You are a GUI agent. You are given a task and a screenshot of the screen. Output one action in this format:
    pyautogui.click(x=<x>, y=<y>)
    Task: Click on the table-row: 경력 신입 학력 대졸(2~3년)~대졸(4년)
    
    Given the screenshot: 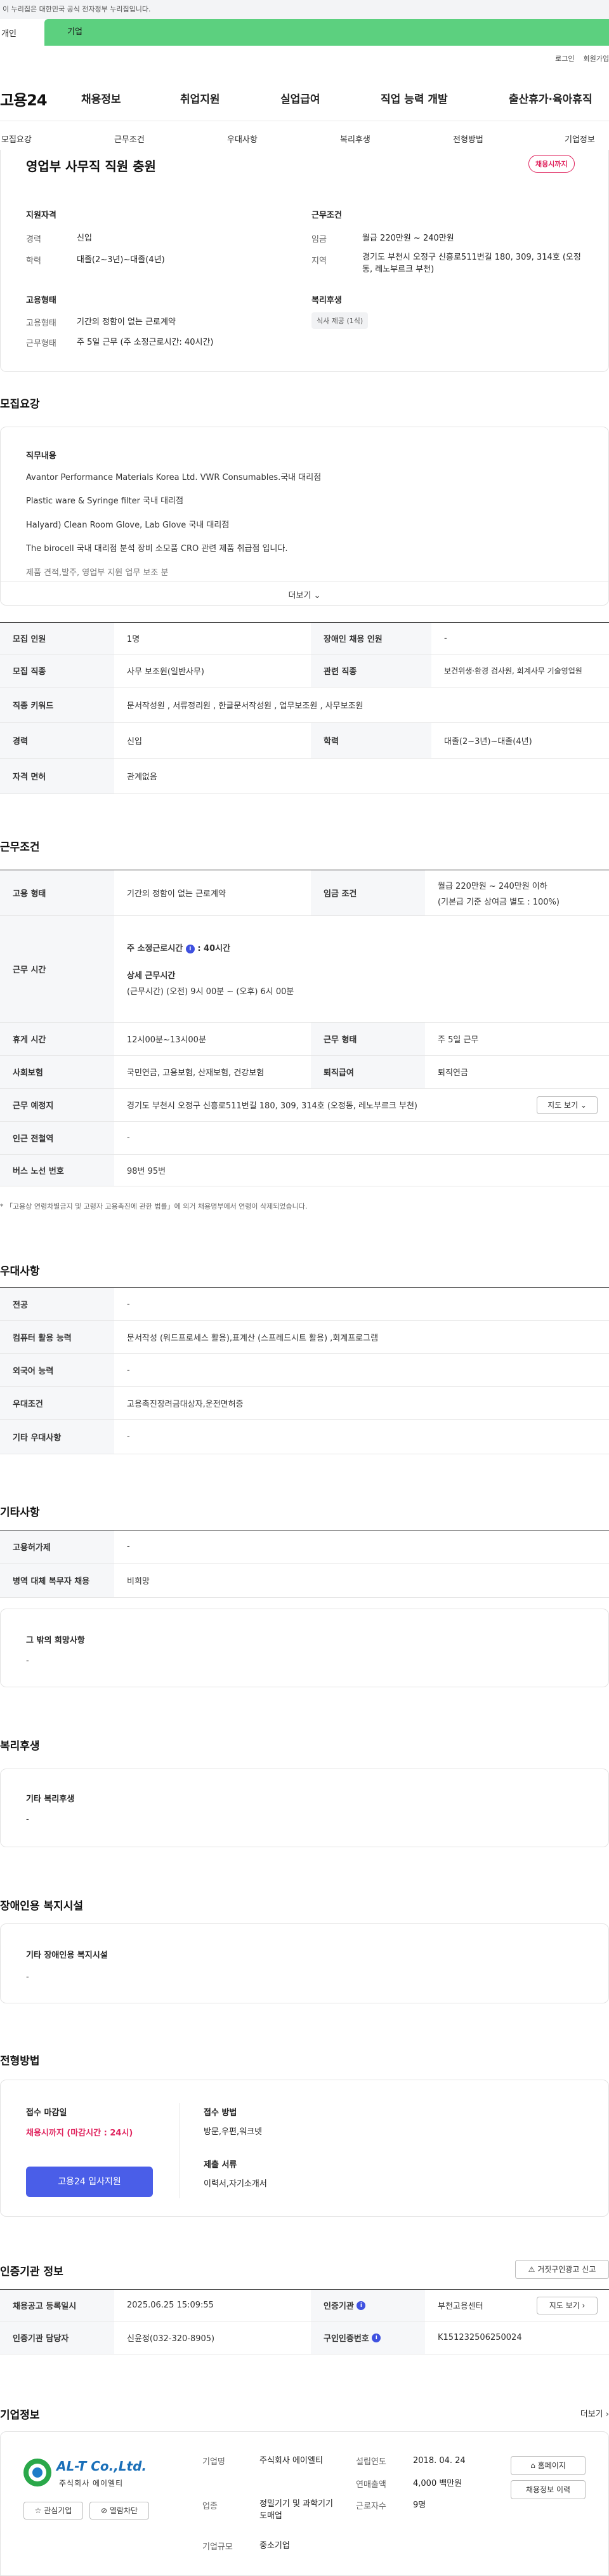 What is the action you would take?
    pyautogui.click(x=304, y=741)
    